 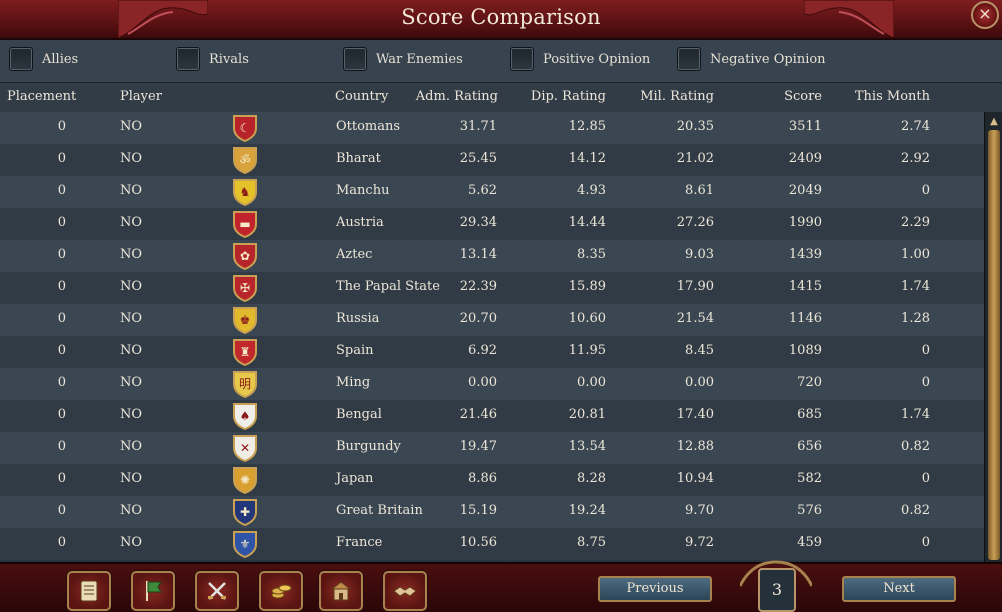 I want to click on diplomacy-flag-button, so click(x=153, y=591).